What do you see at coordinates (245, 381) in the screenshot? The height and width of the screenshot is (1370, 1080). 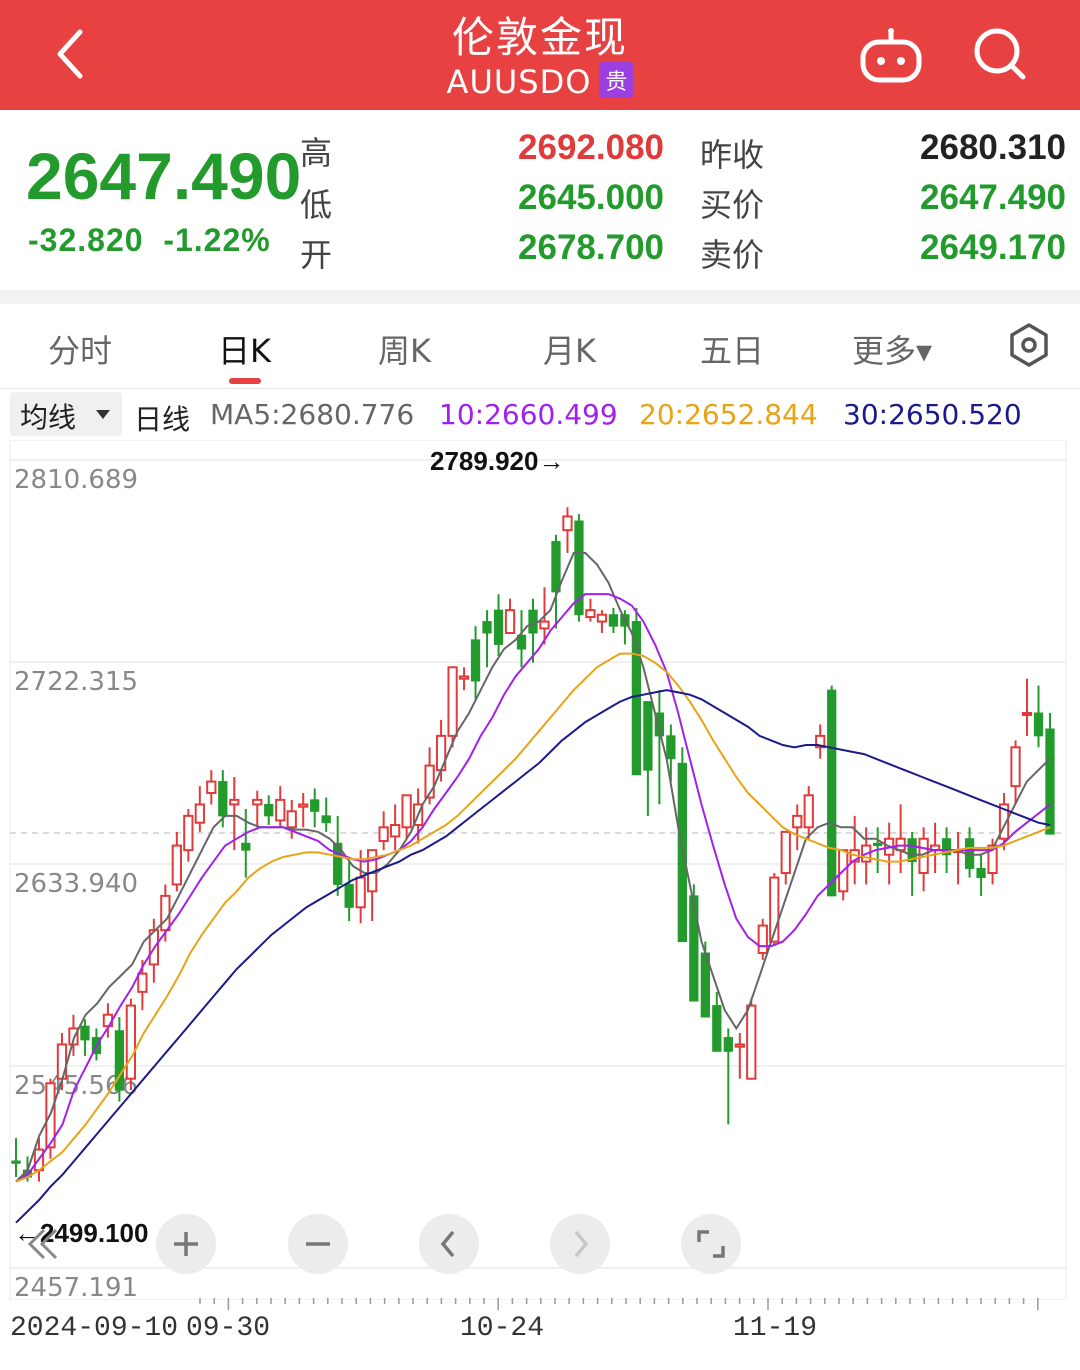 I see `active-tab-indicator` at bounding box center [245, 381].